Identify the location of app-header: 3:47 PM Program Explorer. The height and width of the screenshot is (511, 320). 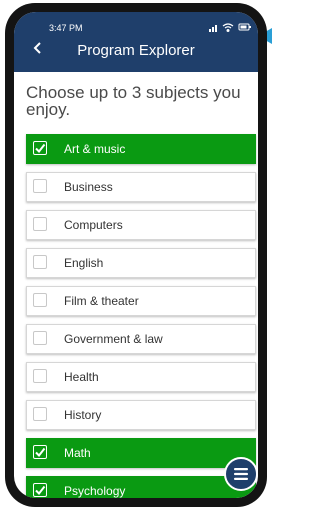
(136, 42).